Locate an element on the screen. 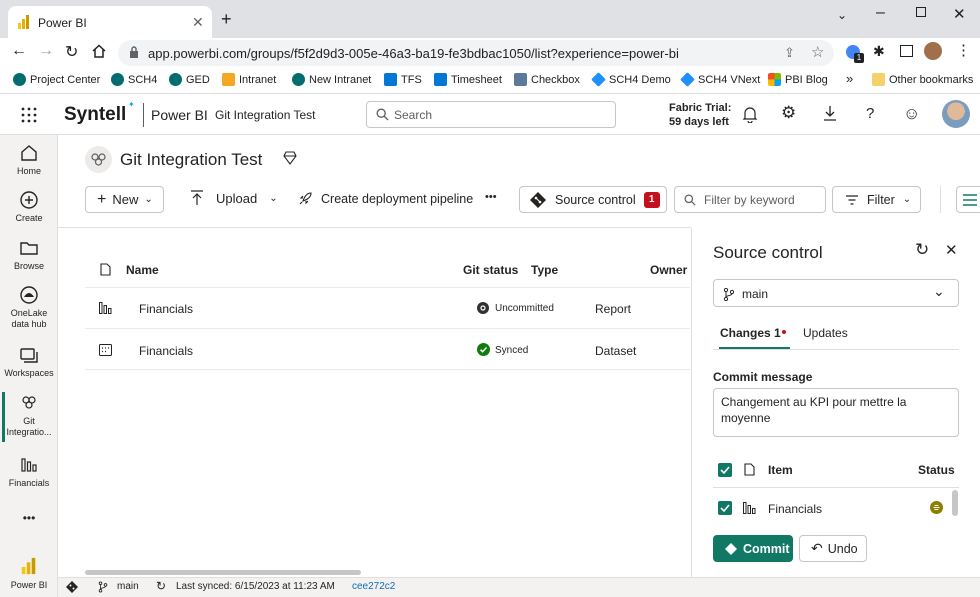 This screenshot has height=597, width=980. new-button: + New ⌄ is located at coordinates (124, 199).